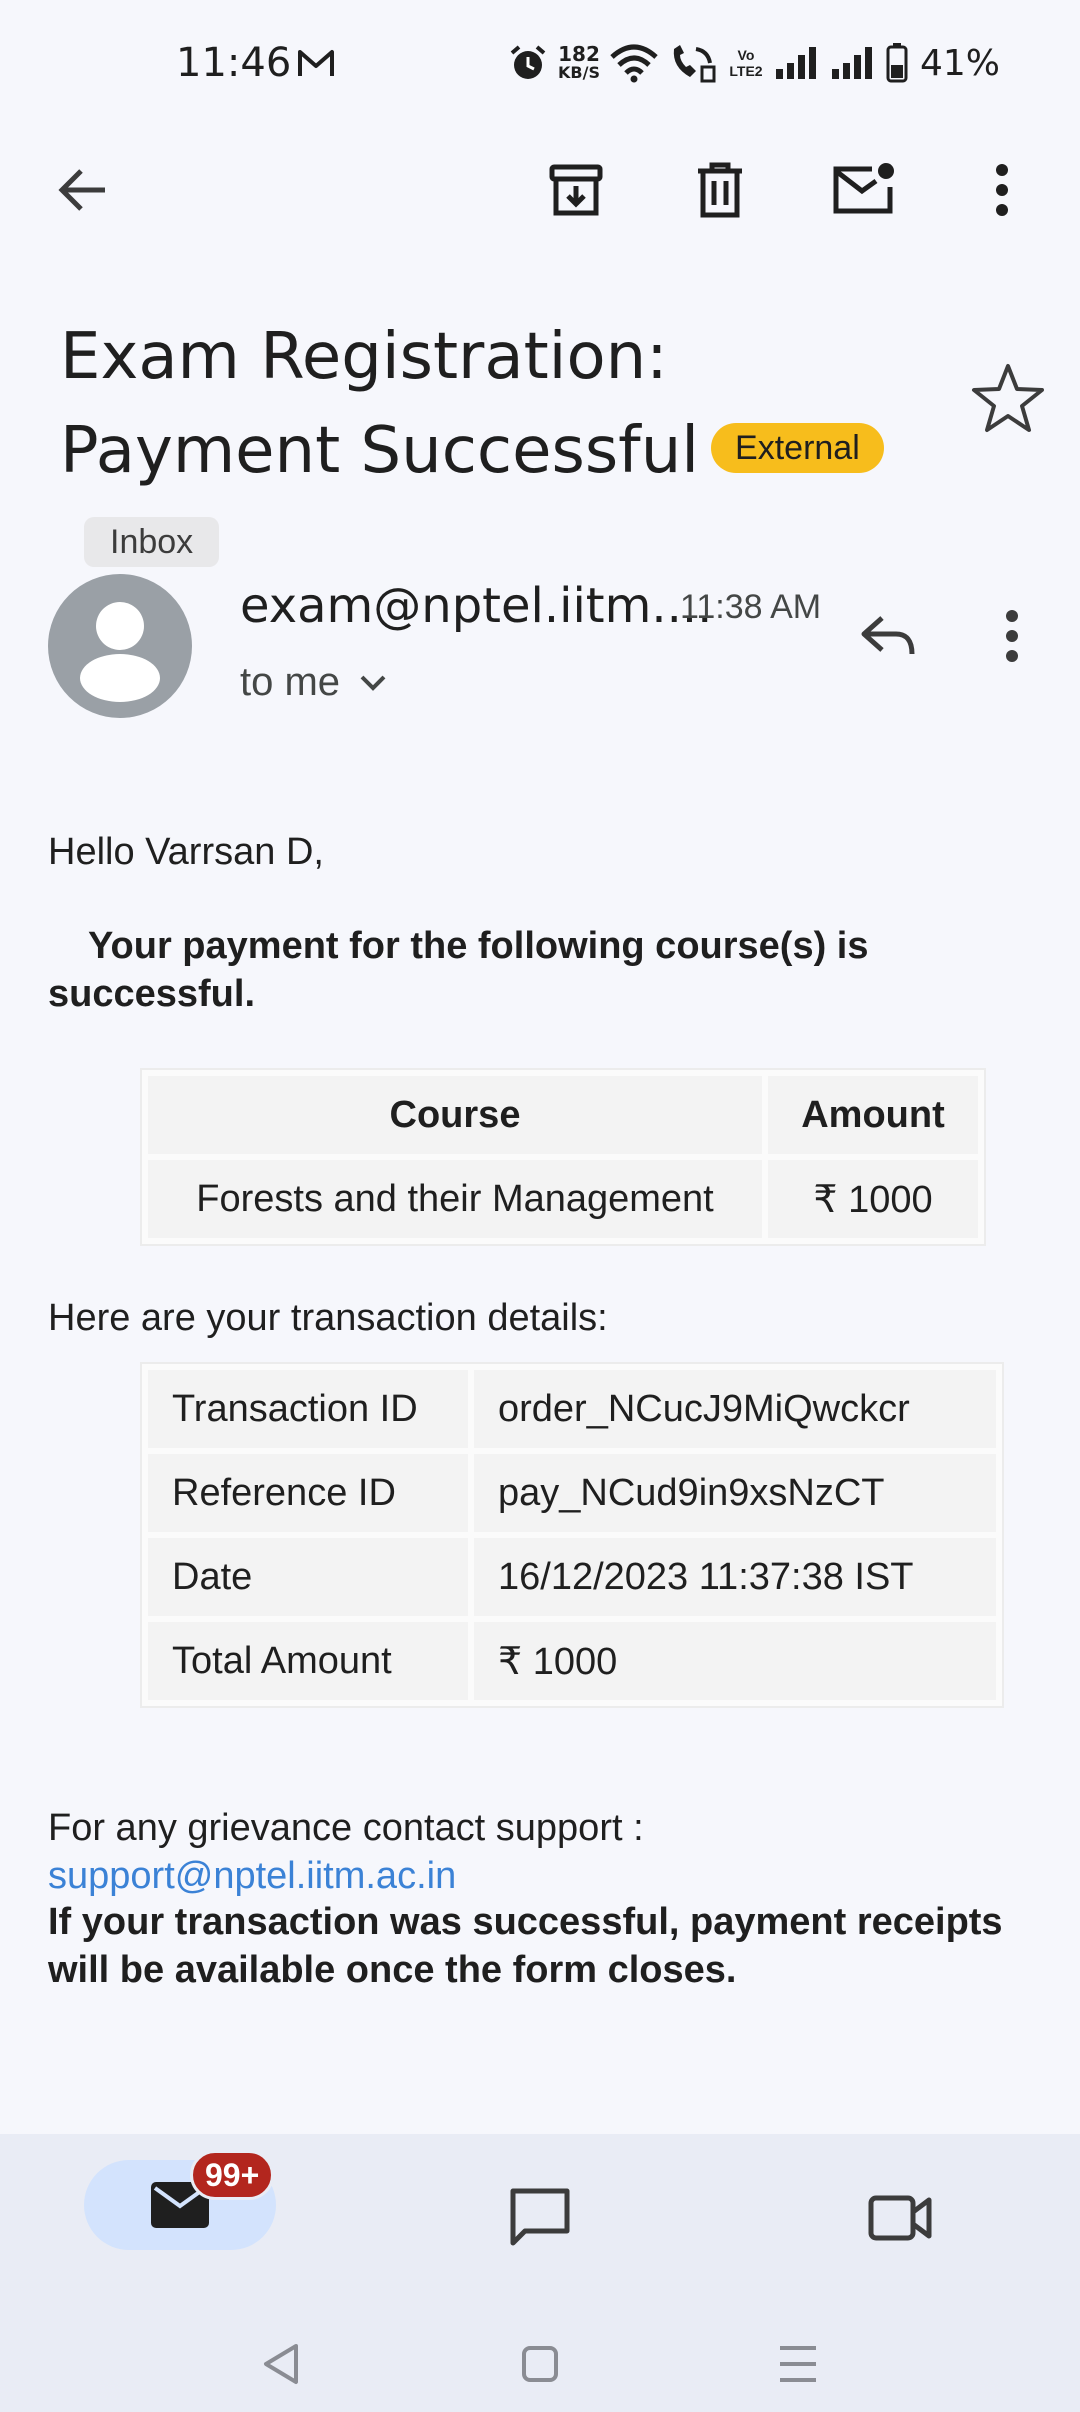  Describe the element at coordinates (694, 64) in the screenshot. I see `wifi-calling-icon` at that location.